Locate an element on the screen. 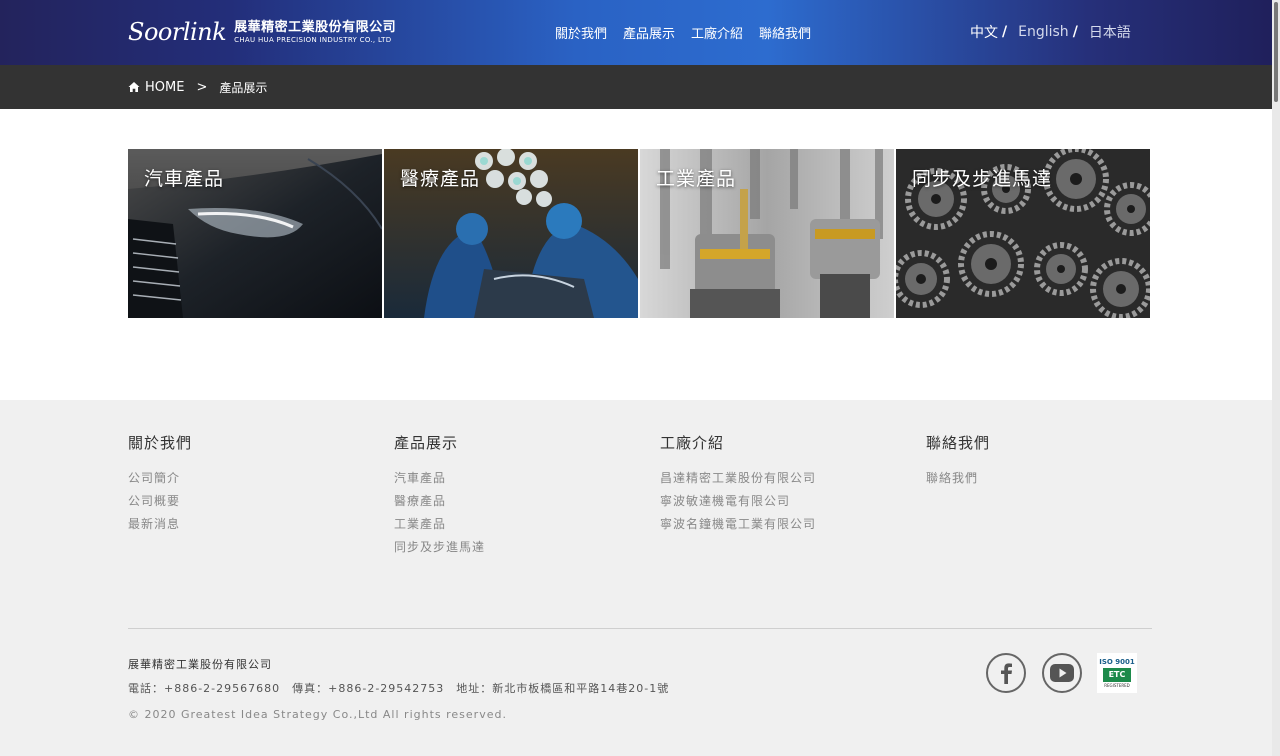 The image size is (1280, 756). iso-etc-mark: ETC is located at coordinates (1117, 674).